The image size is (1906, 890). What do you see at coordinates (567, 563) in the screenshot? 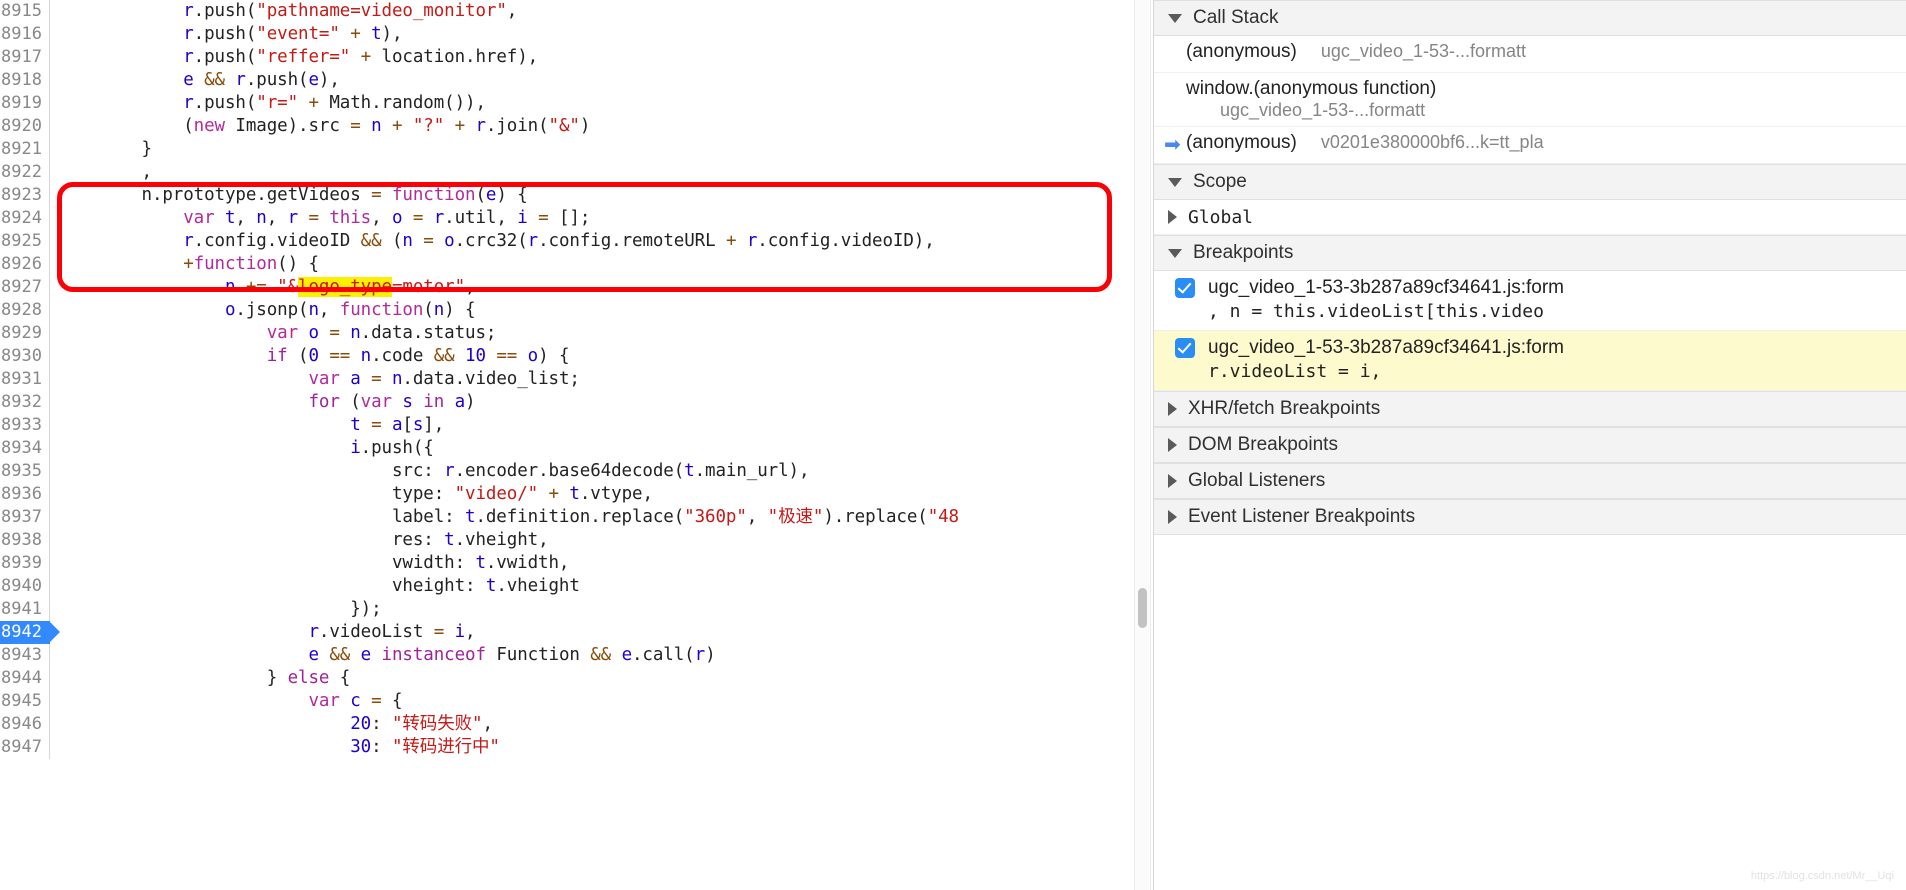
I see `code-line: 8939 vwidth: t.vwidth,` at bounding box center [567, 563].